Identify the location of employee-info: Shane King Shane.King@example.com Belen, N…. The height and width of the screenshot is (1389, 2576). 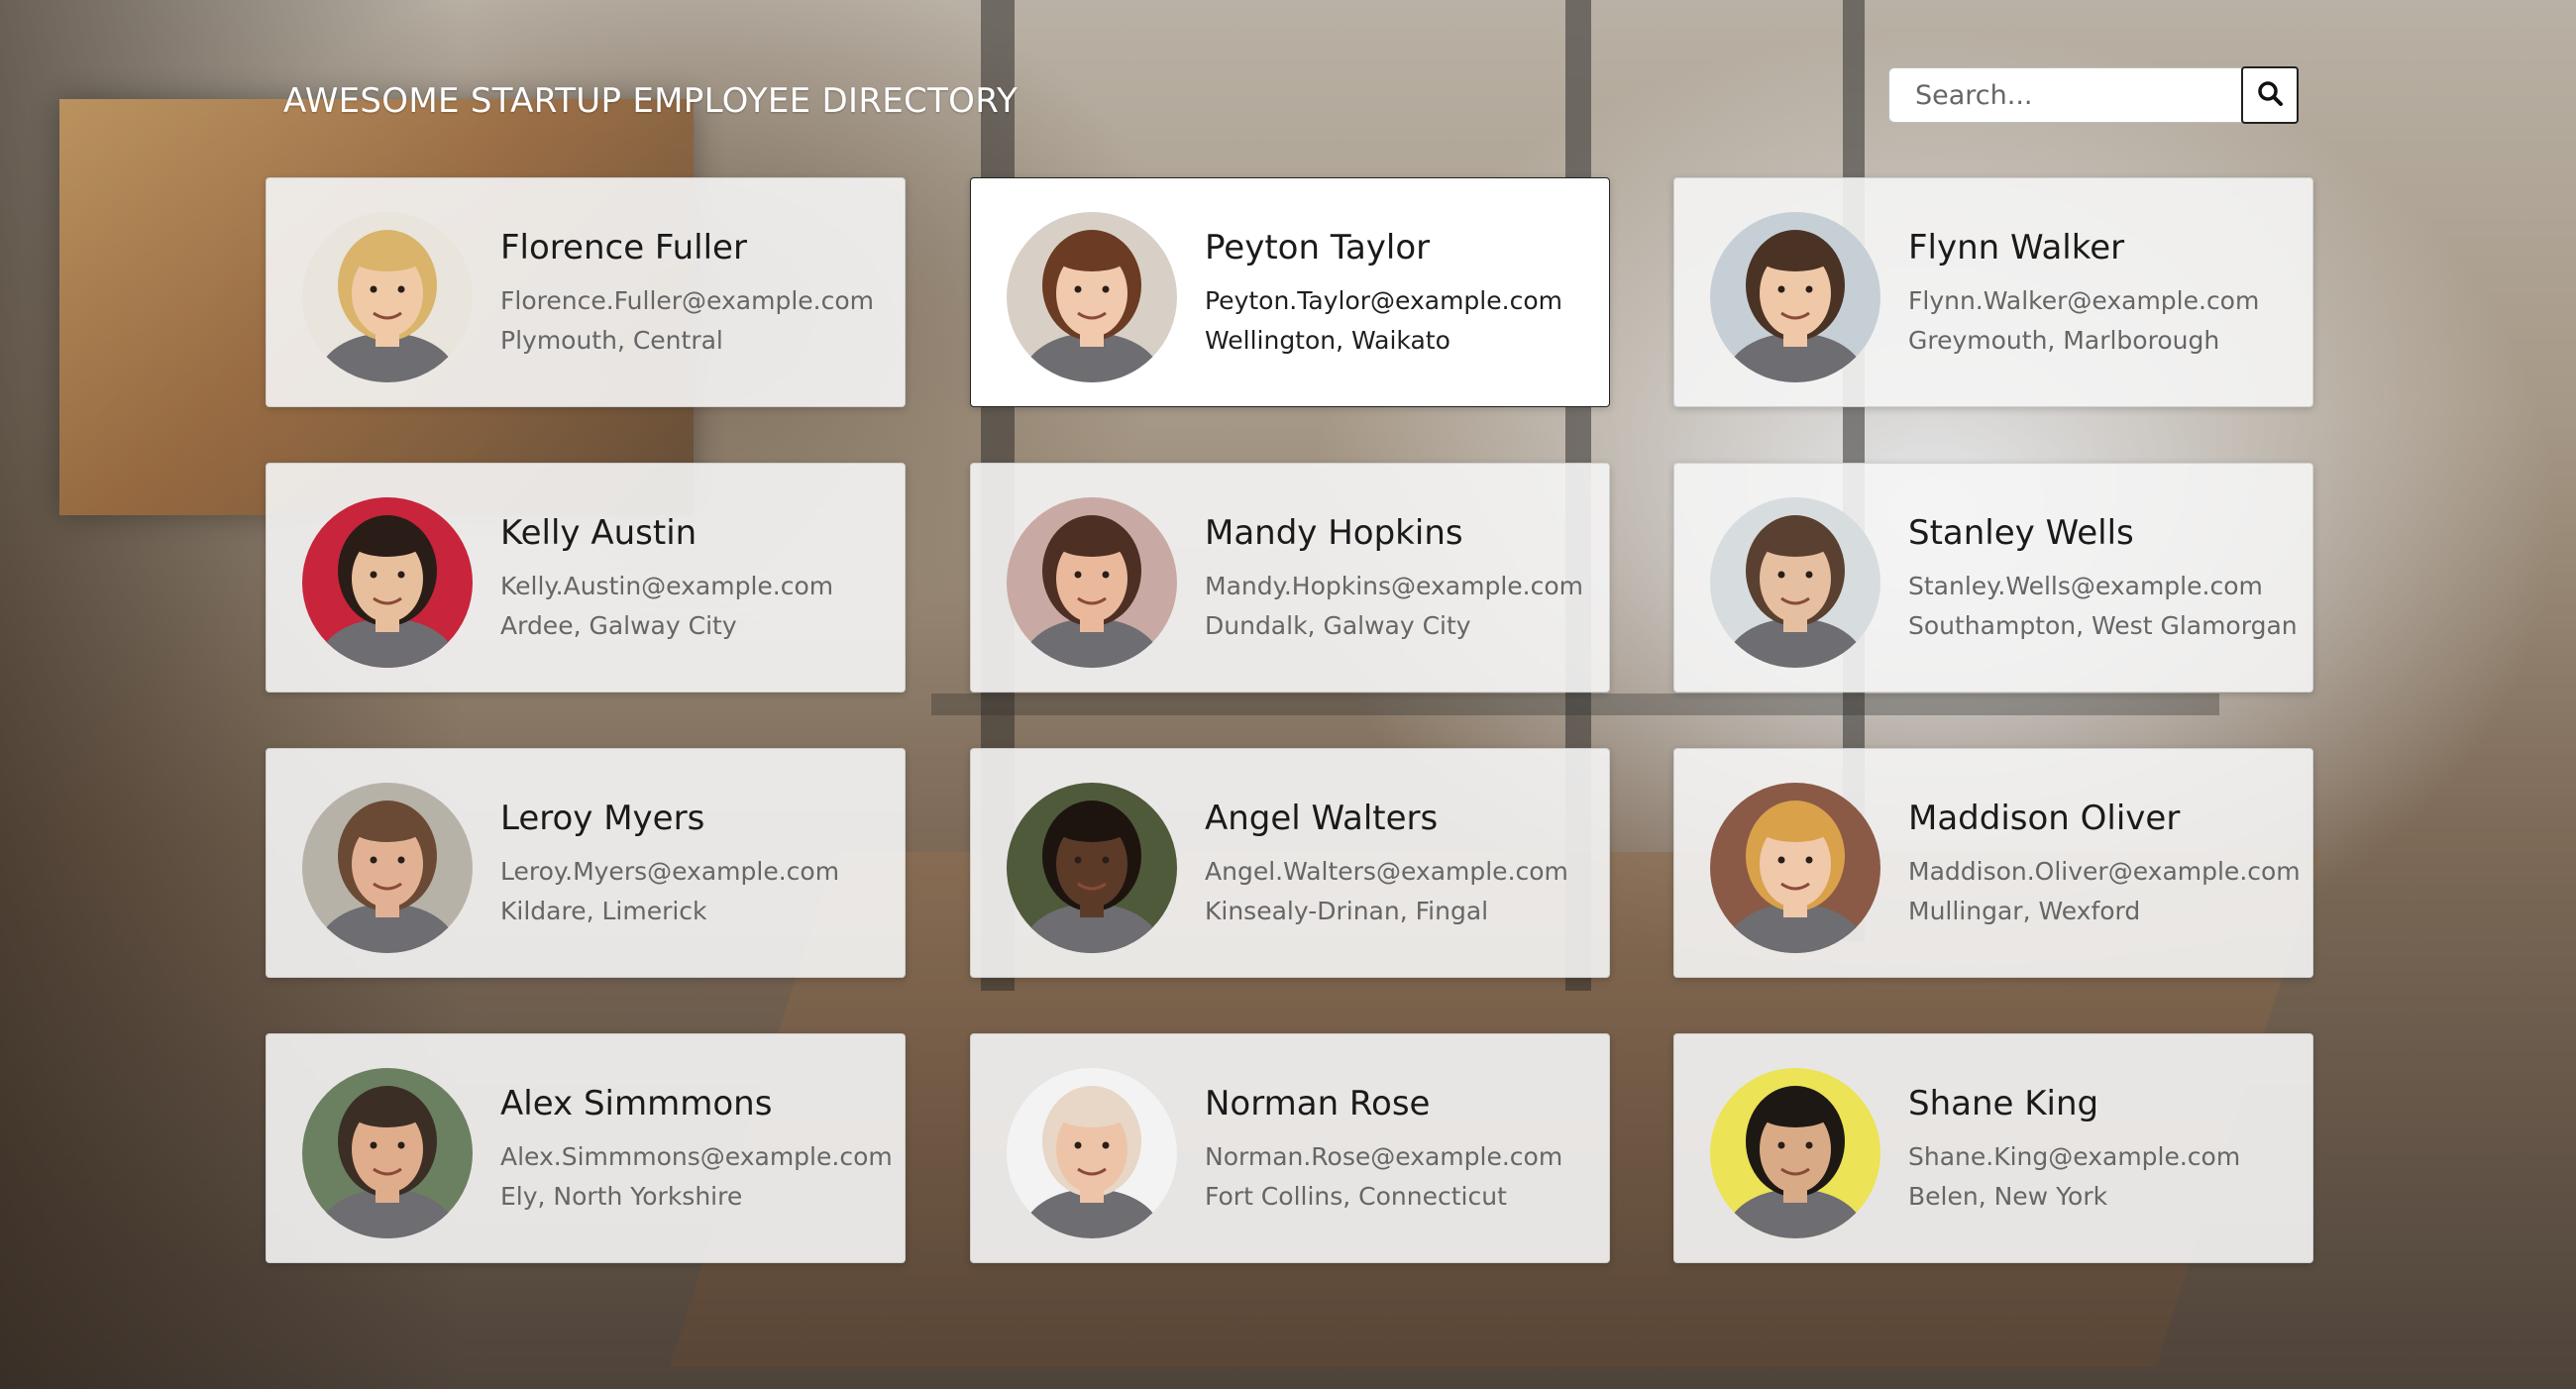
(2074, 1150).